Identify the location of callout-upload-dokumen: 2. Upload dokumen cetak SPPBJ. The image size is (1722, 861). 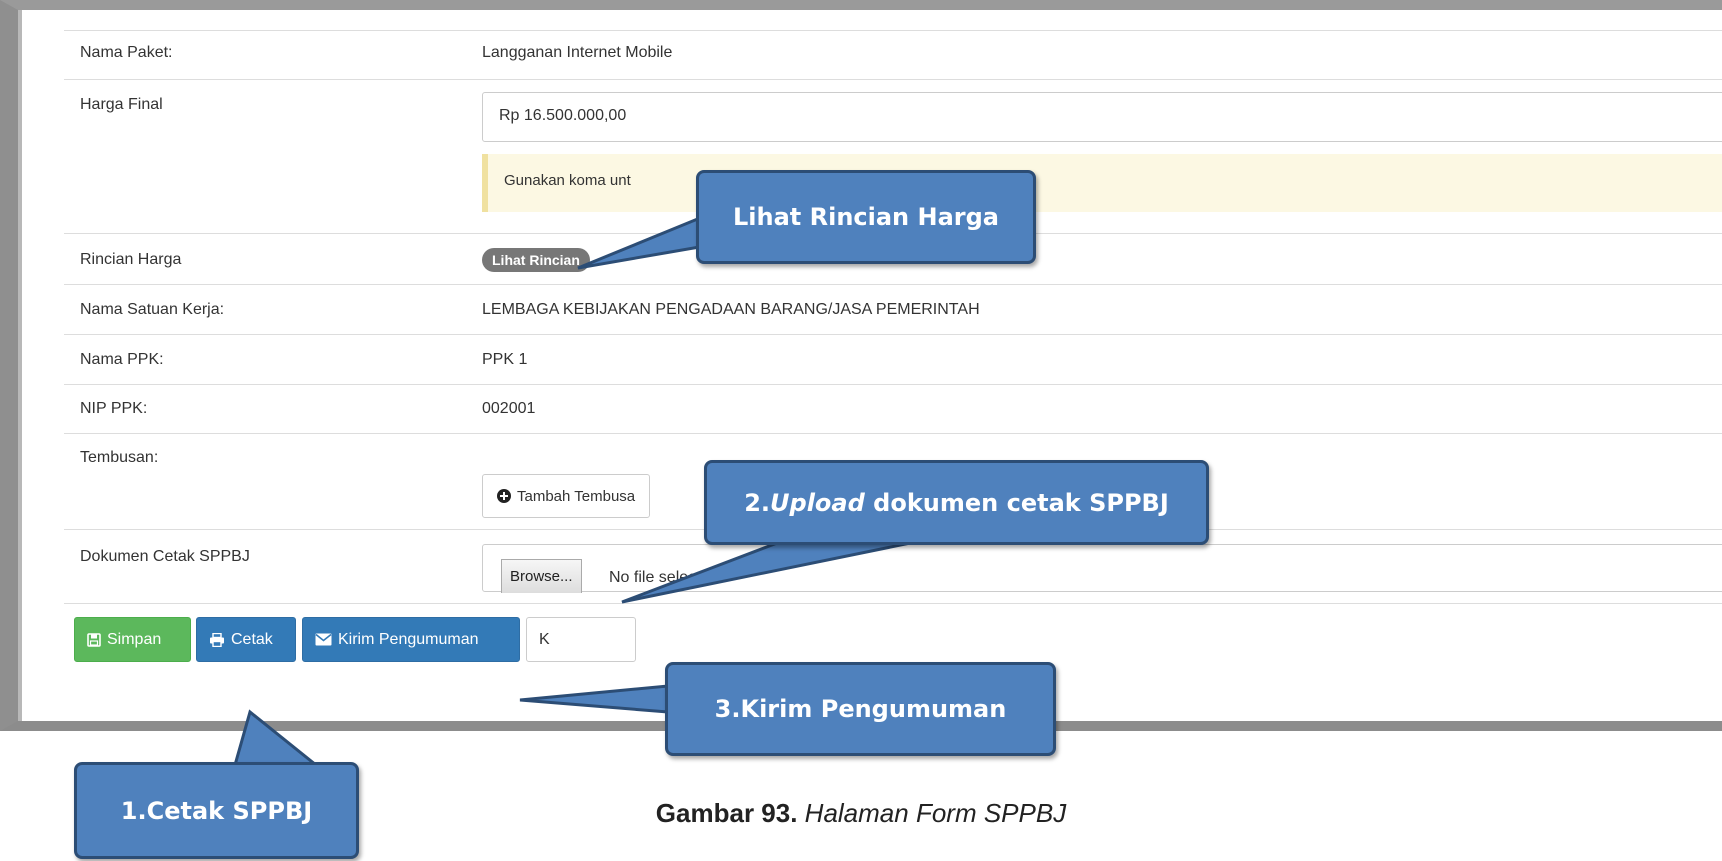
(956, 502).